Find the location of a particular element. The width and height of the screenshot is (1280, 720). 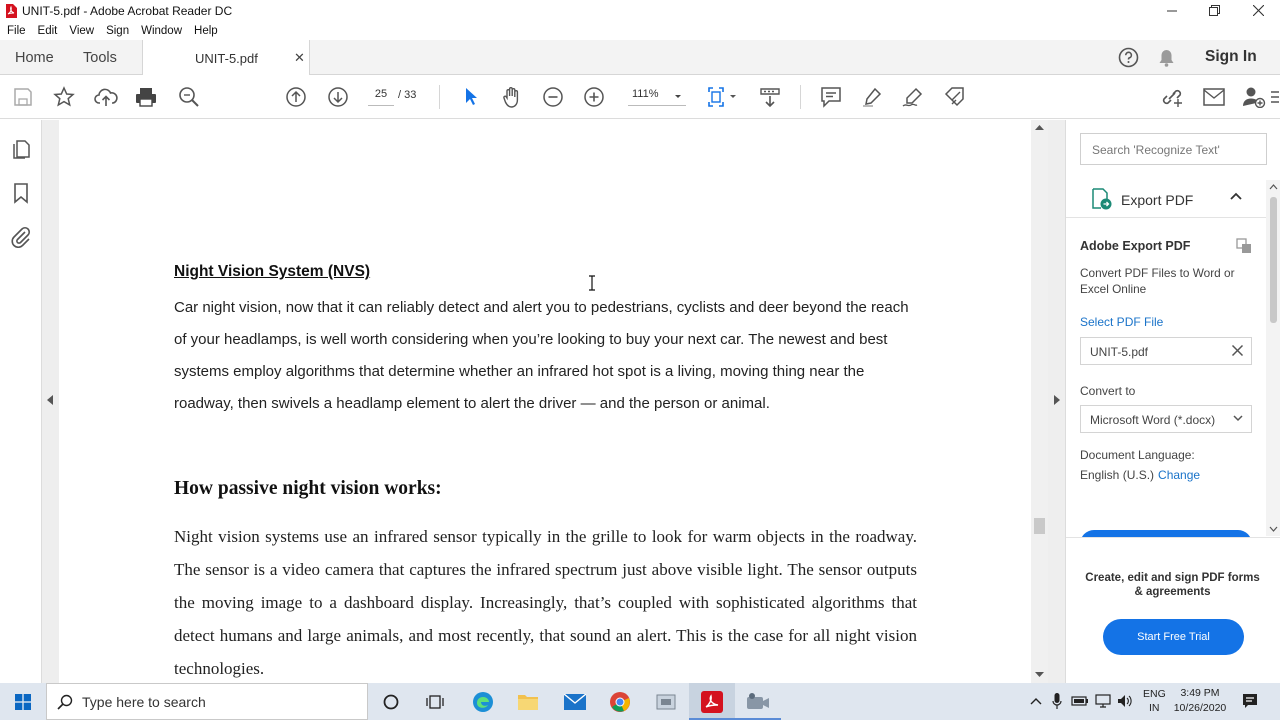

start-free-trial-button: Start Free Trial is located at coordinates (1173, 637).